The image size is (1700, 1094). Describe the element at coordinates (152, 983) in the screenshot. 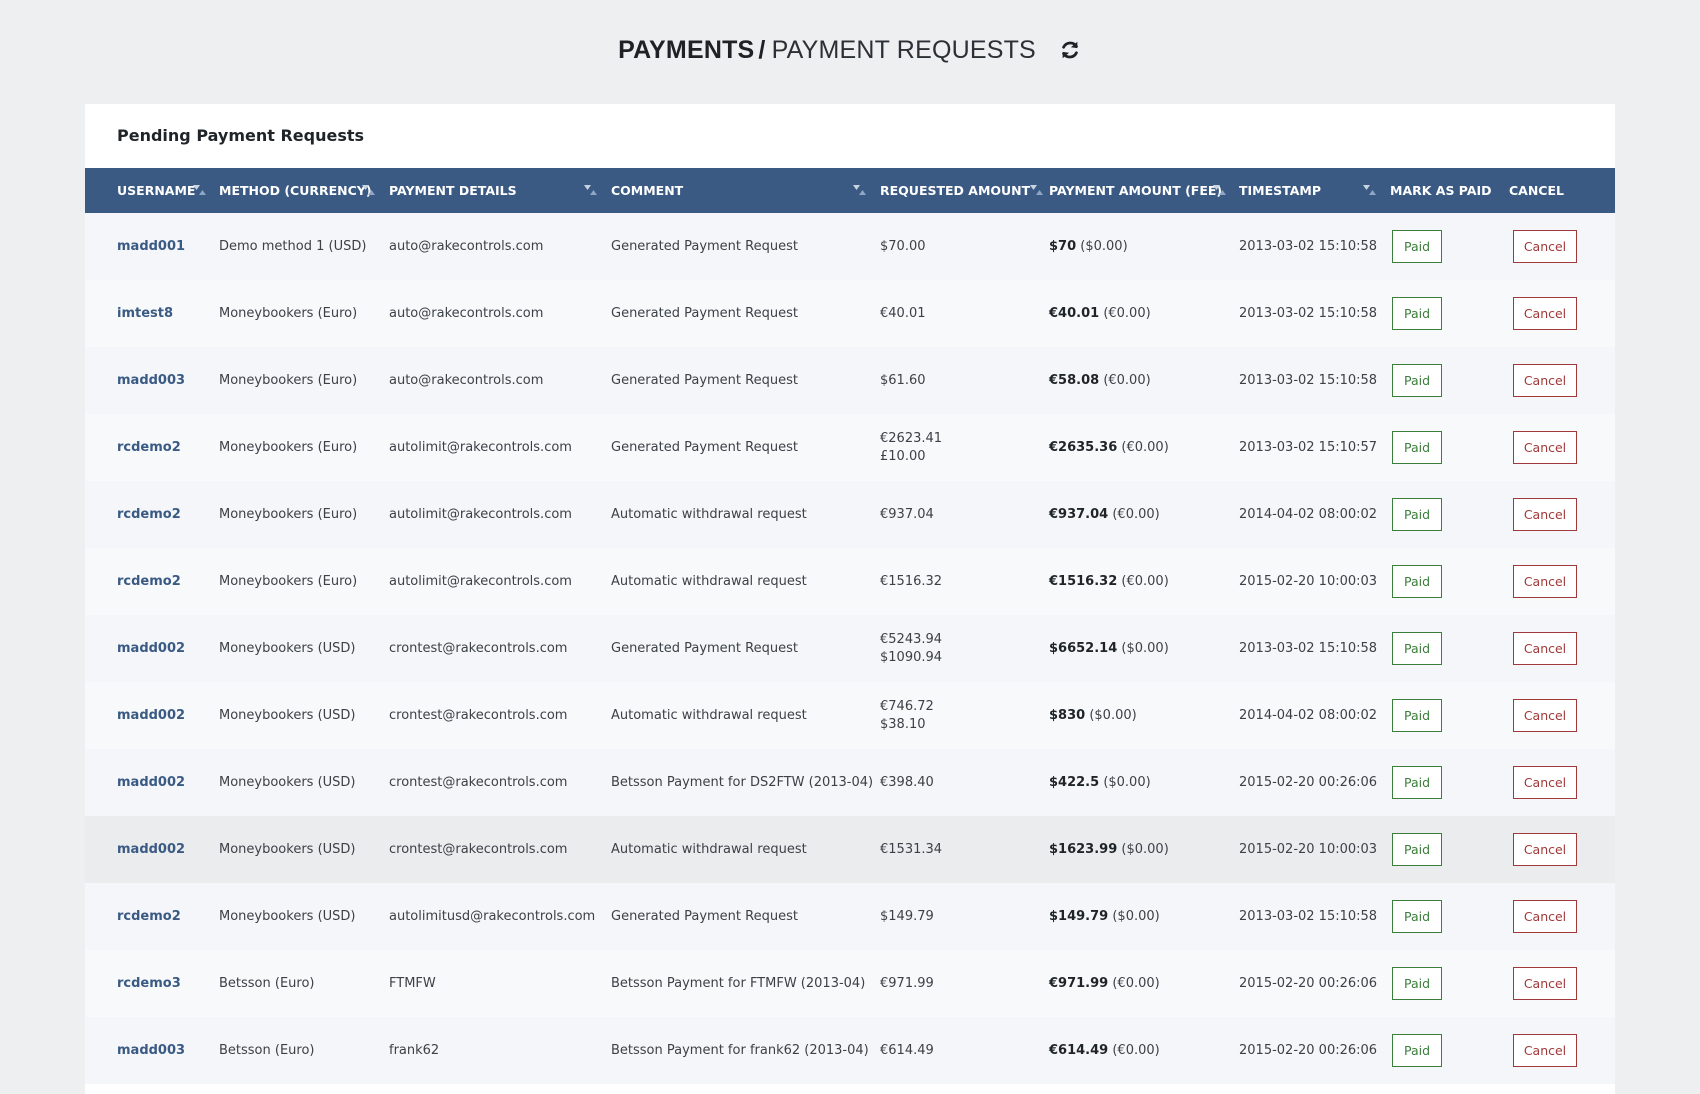

I see `username-cell: rcdemo3` at that location.